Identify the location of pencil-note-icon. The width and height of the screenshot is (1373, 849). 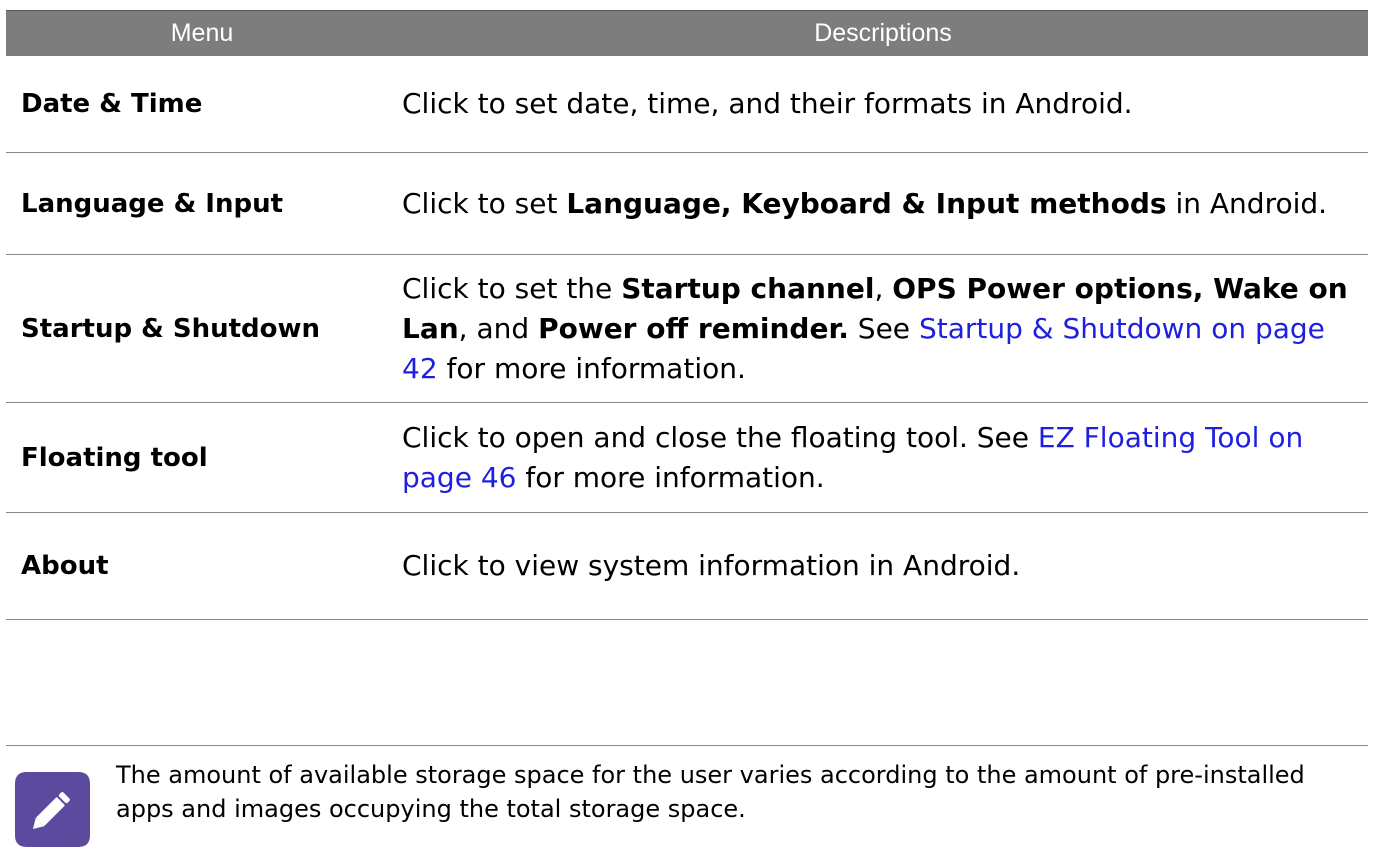
(52, 809).